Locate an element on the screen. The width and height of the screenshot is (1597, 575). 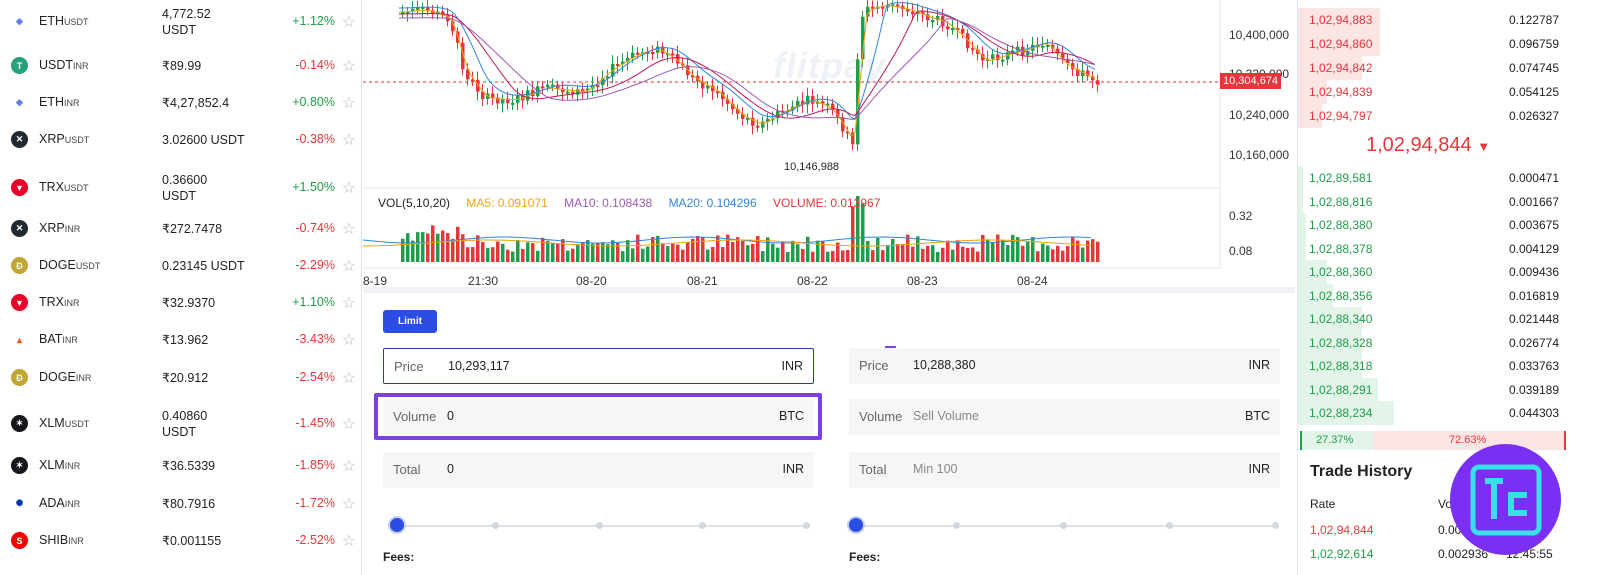
market-row: Ð DOGEINR ₹20.912 -2.54% ☆ is located at coordinates (181, 378).